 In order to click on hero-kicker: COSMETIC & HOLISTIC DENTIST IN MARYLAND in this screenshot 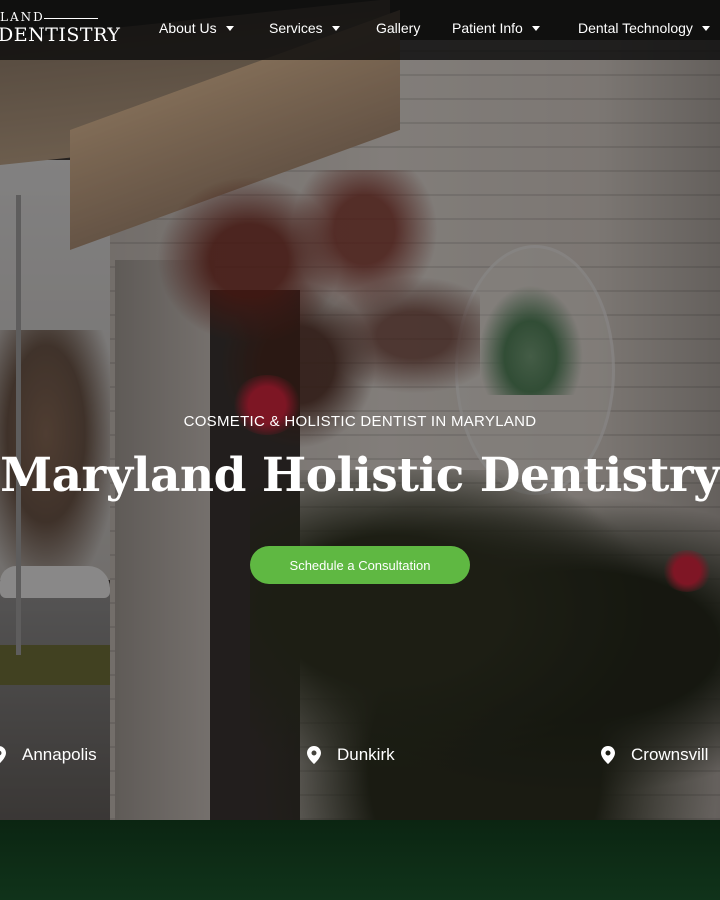, I will do `click(360, 421)`.